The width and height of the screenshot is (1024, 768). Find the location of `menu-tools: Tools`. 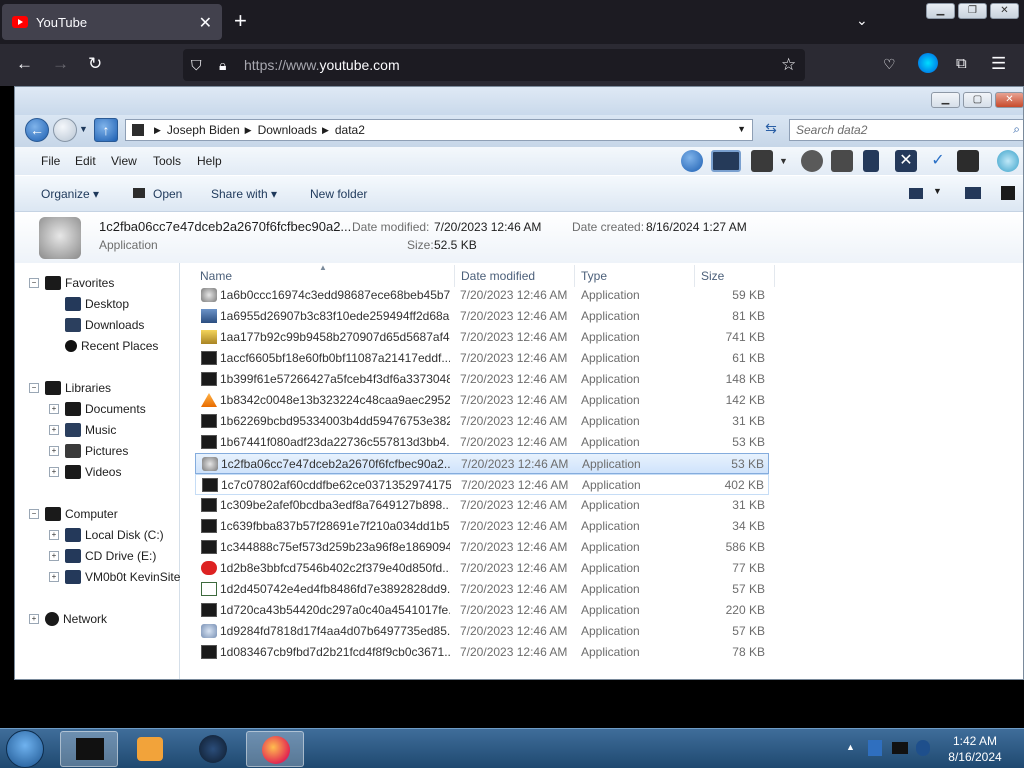

menu-tools: Tools is located at coordinates (167, 161).